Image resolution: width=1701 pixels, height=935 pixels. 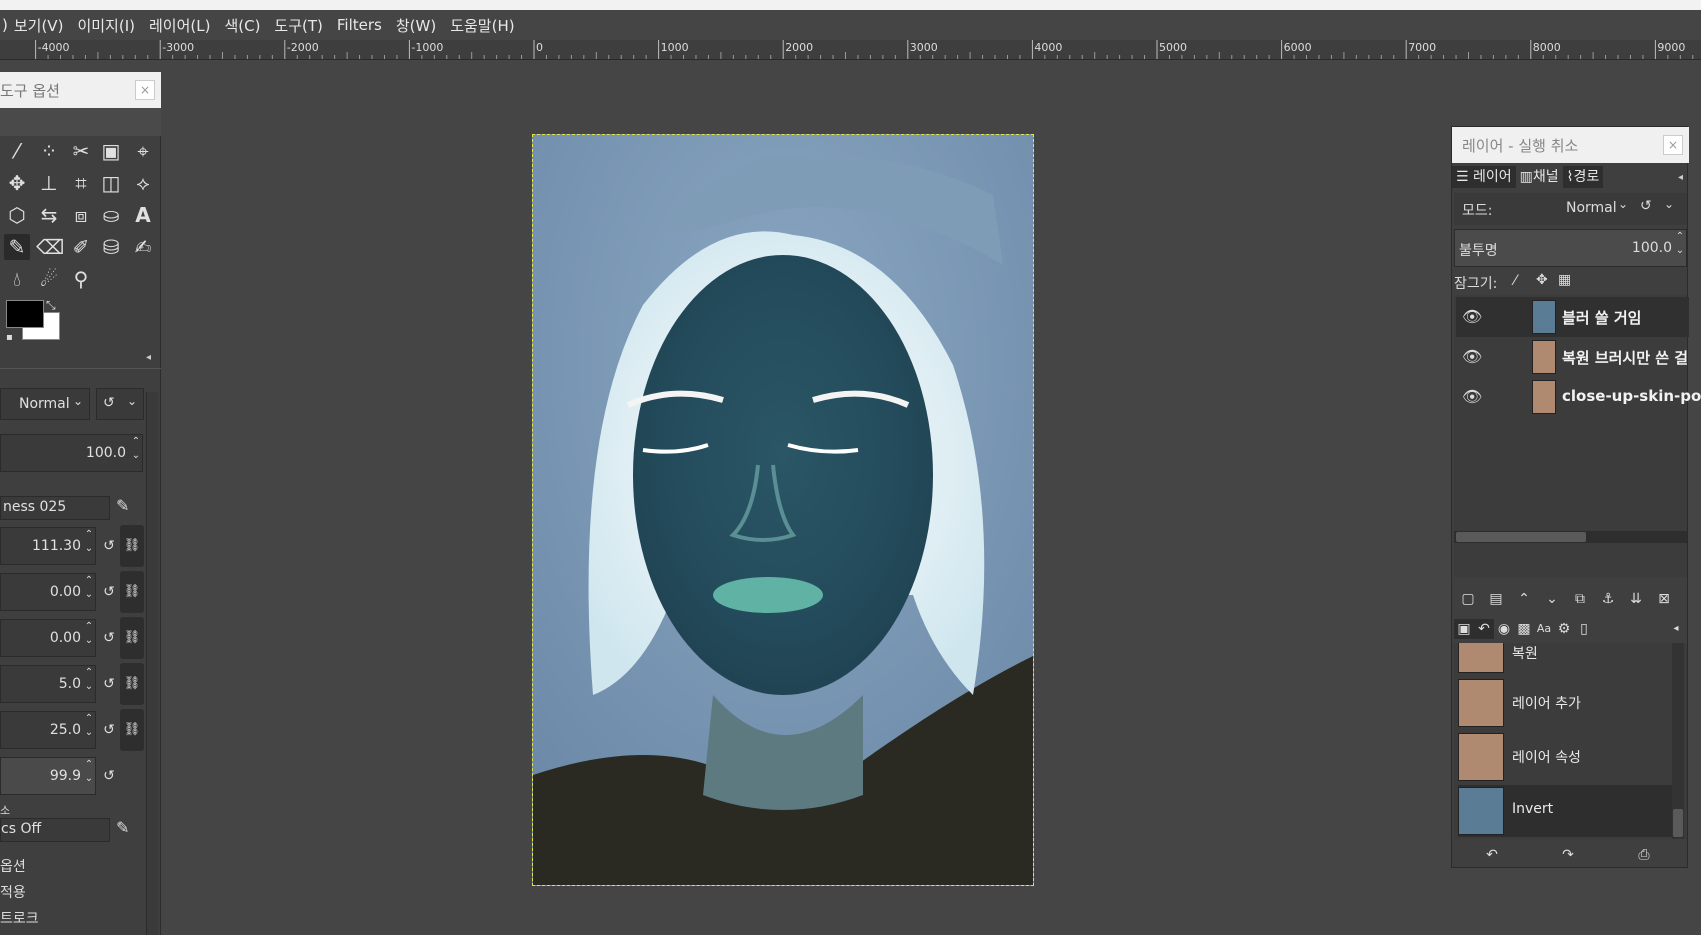 What do you see at coordinates (81, 215) in the screenshot?
I see `cage-transform-icon: ⧈` at bounding box center [81, 215].